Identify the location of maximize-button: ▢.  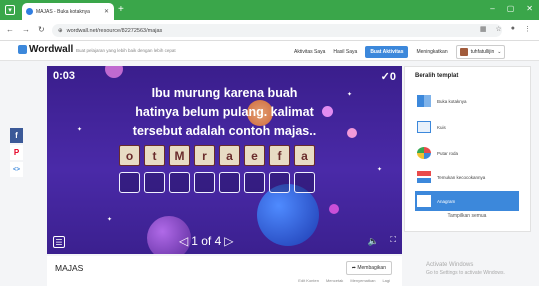
(511, 8).